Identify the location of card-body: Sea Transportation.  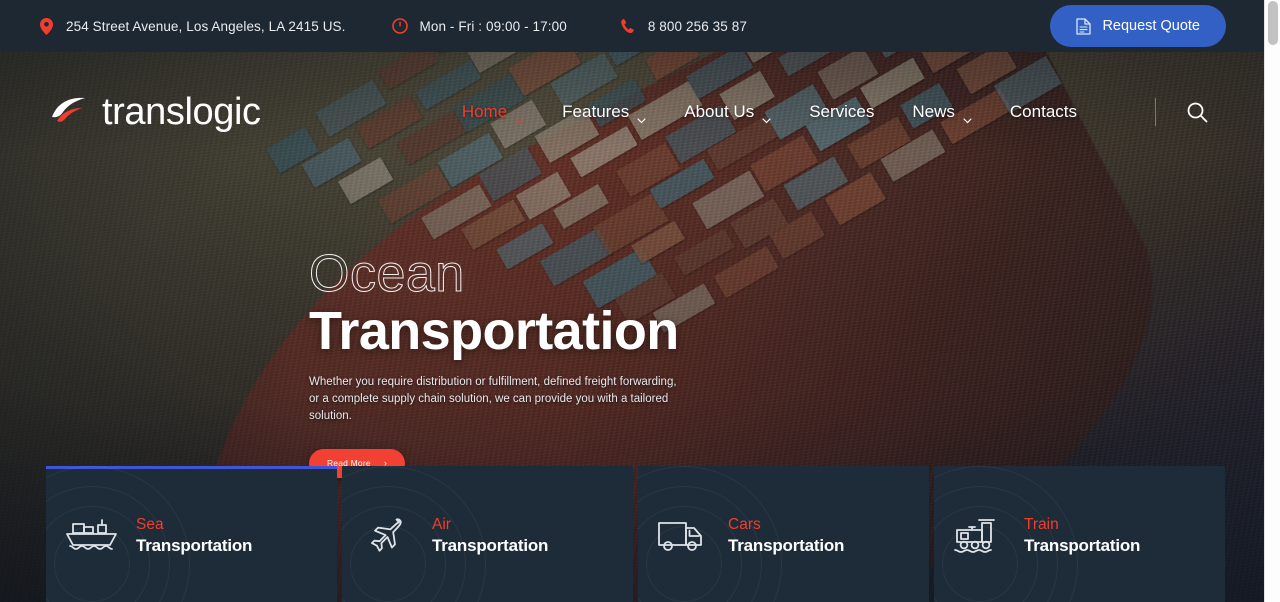
(191, 535).